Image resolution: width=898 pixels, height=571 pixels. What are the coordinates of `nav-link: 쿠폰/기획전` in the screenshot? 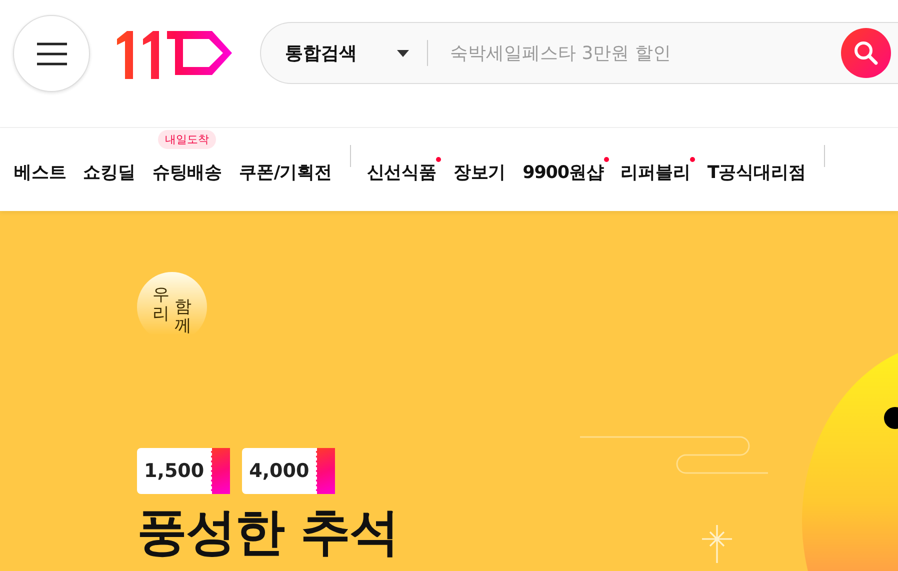 It's located at (285, 172).